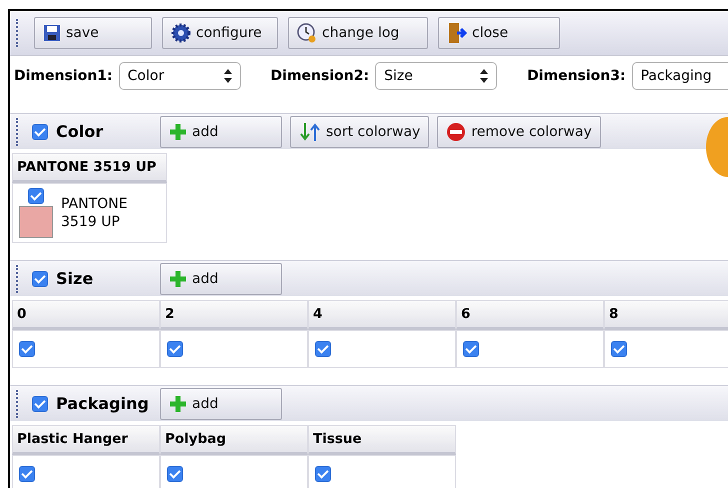 This screenshot has width=728, height=488. Describe the element at coordinates (234, 315) in the screenshot. I see `column-header: 2` at that location.